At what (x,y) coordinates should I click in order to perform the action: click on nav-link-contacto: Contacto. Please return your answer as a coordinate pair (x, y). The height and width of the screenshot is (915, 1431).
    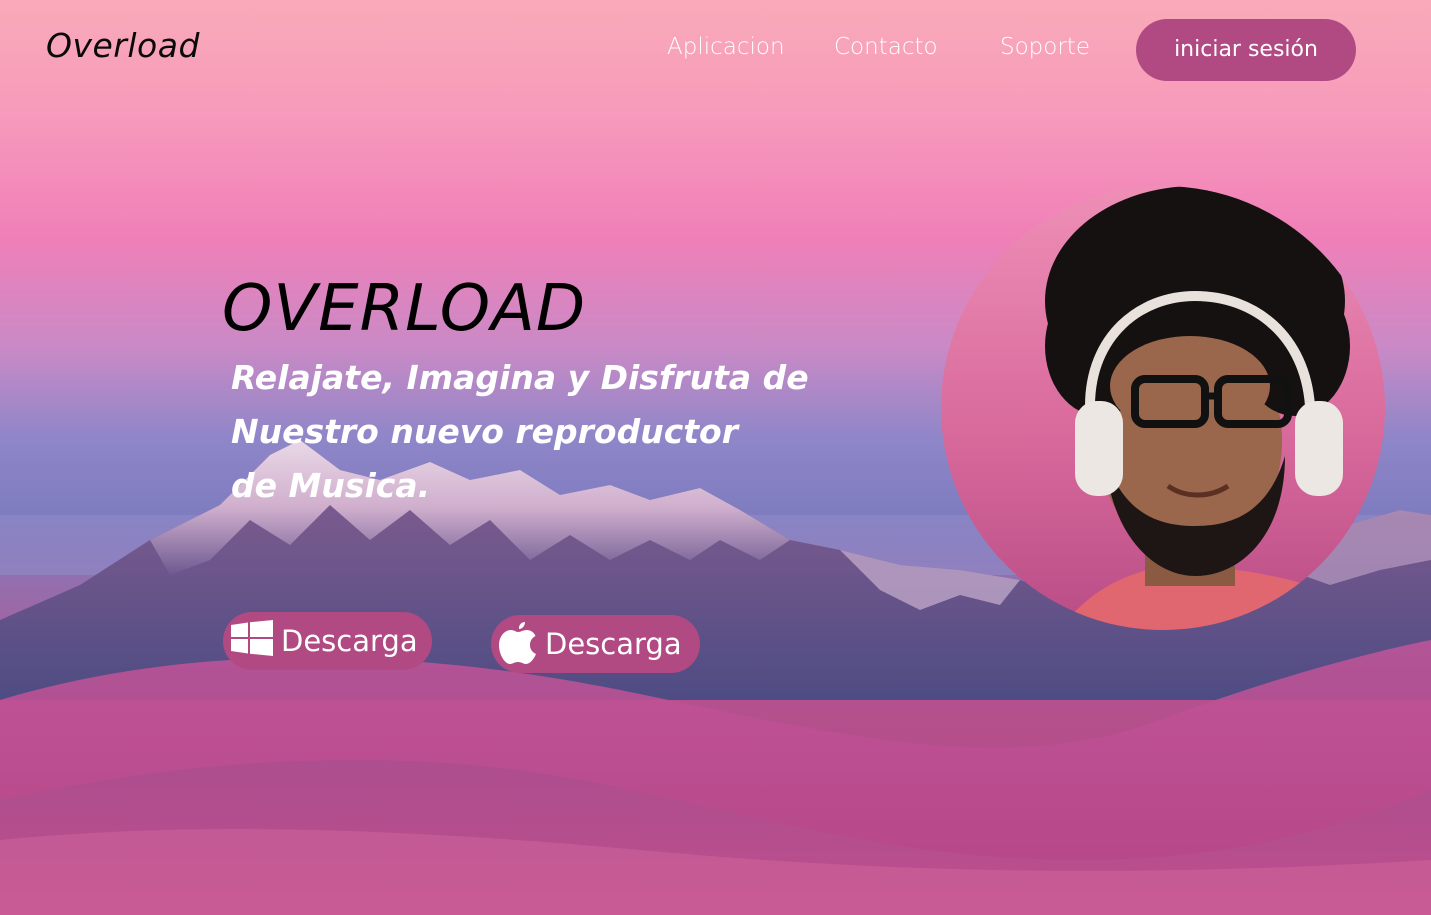
    Looking at the image, I should click on (886, 47).